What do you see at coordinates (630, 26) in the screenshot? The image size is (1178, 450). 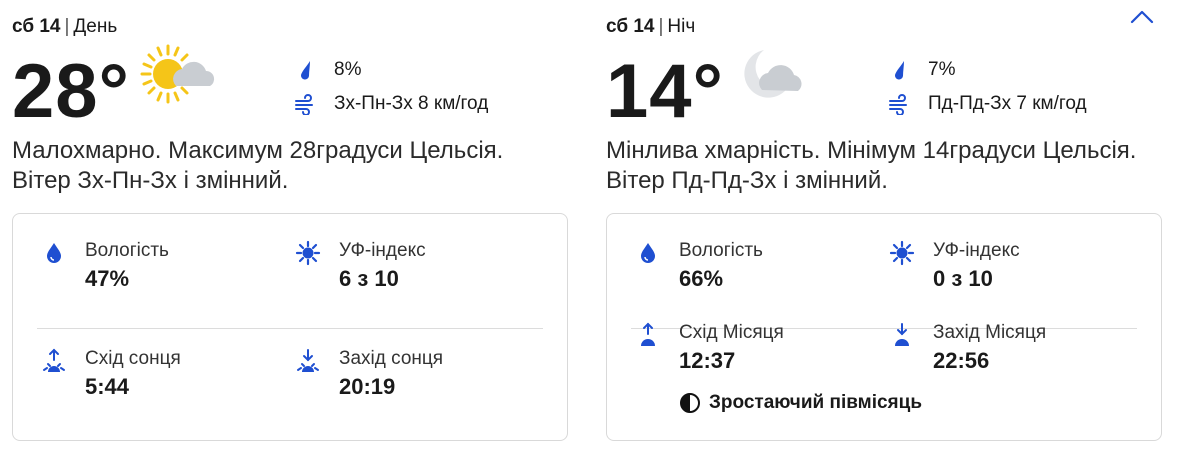 I see `night-date: сб 14` at bounding box center [630, 26].